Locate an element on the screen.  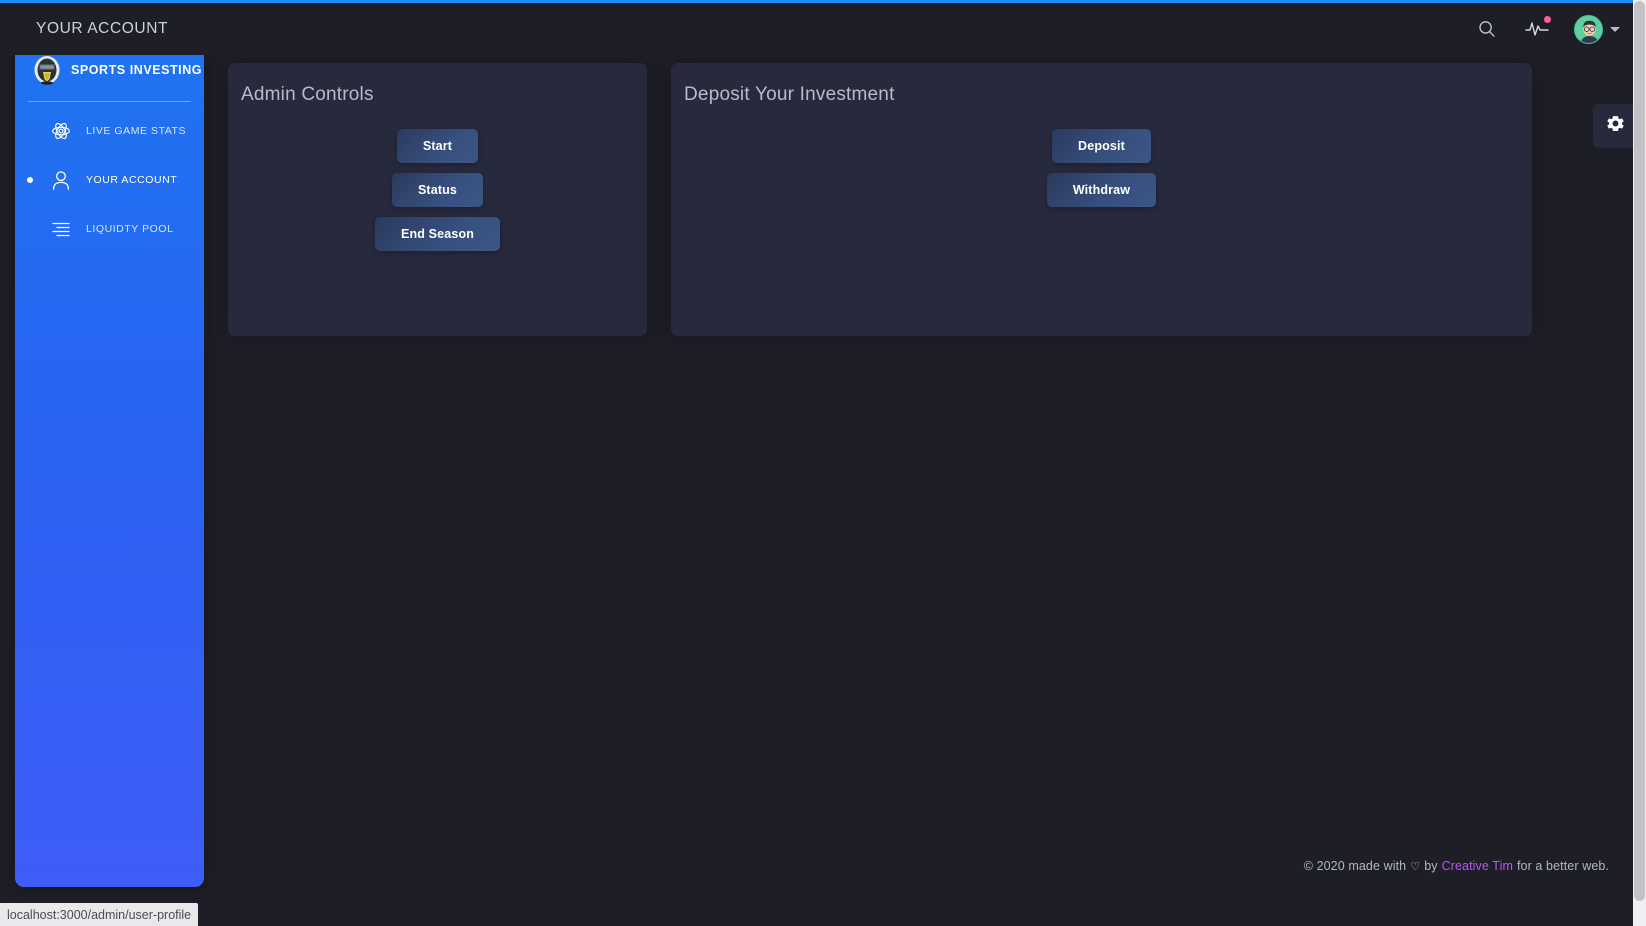
brand-label: SPORTS INVESTING is located at coordinates (137, 70).